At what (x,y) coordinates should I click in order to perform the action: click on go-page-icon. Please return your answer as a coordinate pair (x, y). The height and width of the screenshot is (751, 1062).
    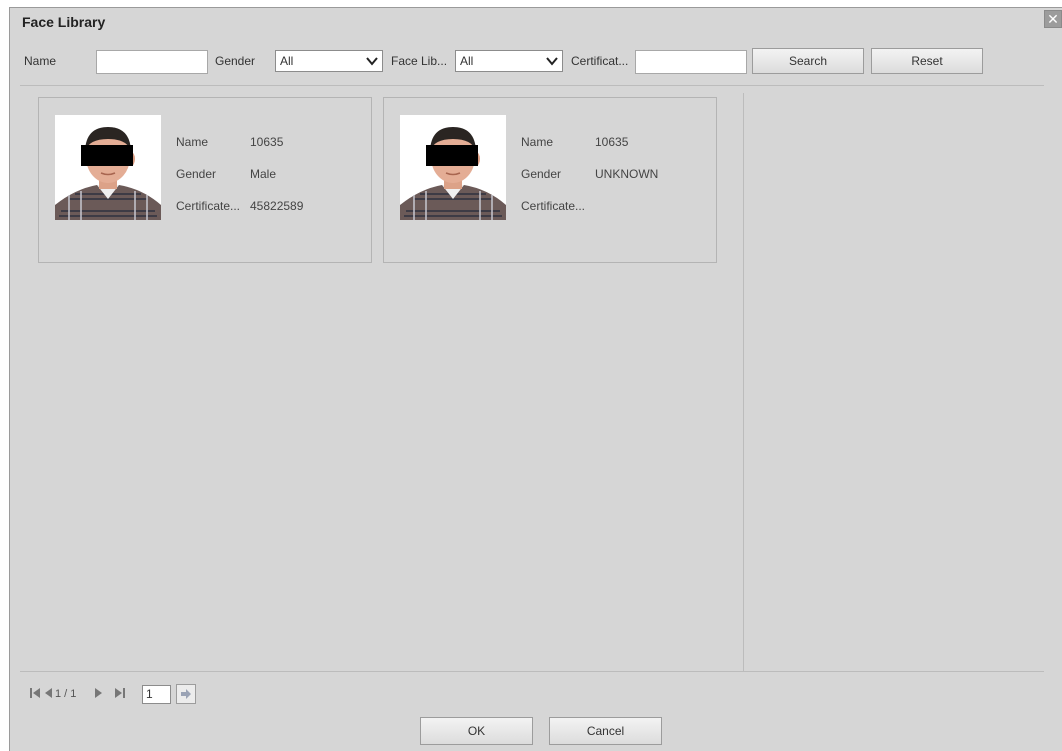
    Looking at the image, I should click on (186, 694).